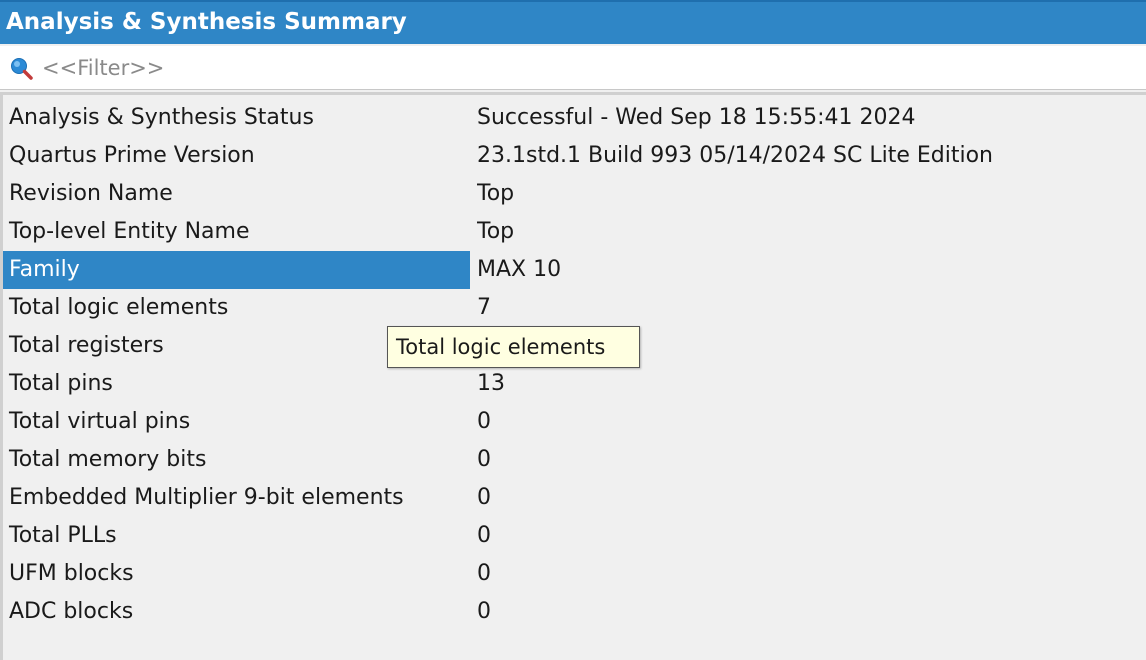 Image resolution: width=1146 pixels, height=660 pixels. What do you see at coordinates (129, 231) in the screenshot?
I see `row-label: Top-level Entity Name` at bounding box center [129, 231].